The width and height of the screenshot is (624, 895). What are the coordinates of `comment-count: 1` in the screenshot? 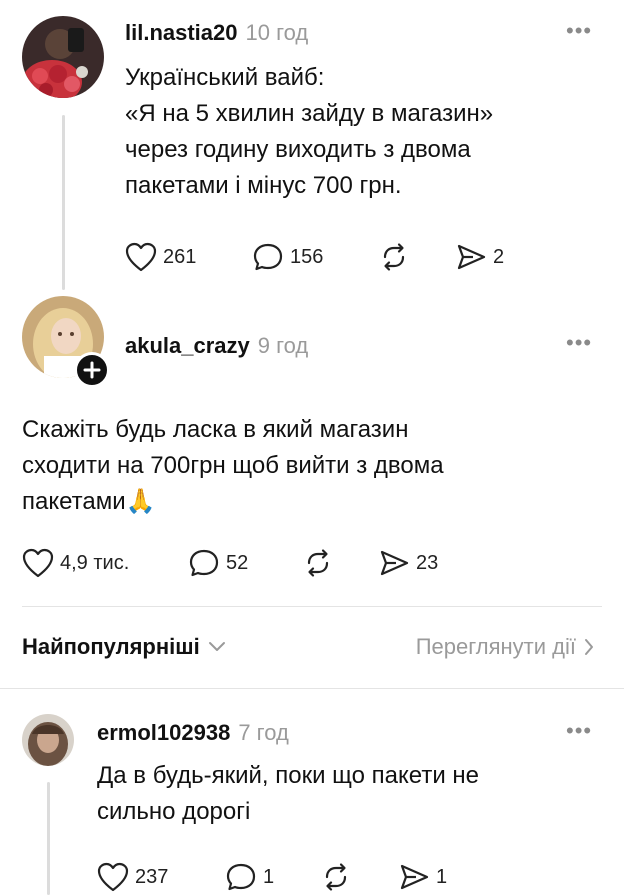 It's located at (269, 876).